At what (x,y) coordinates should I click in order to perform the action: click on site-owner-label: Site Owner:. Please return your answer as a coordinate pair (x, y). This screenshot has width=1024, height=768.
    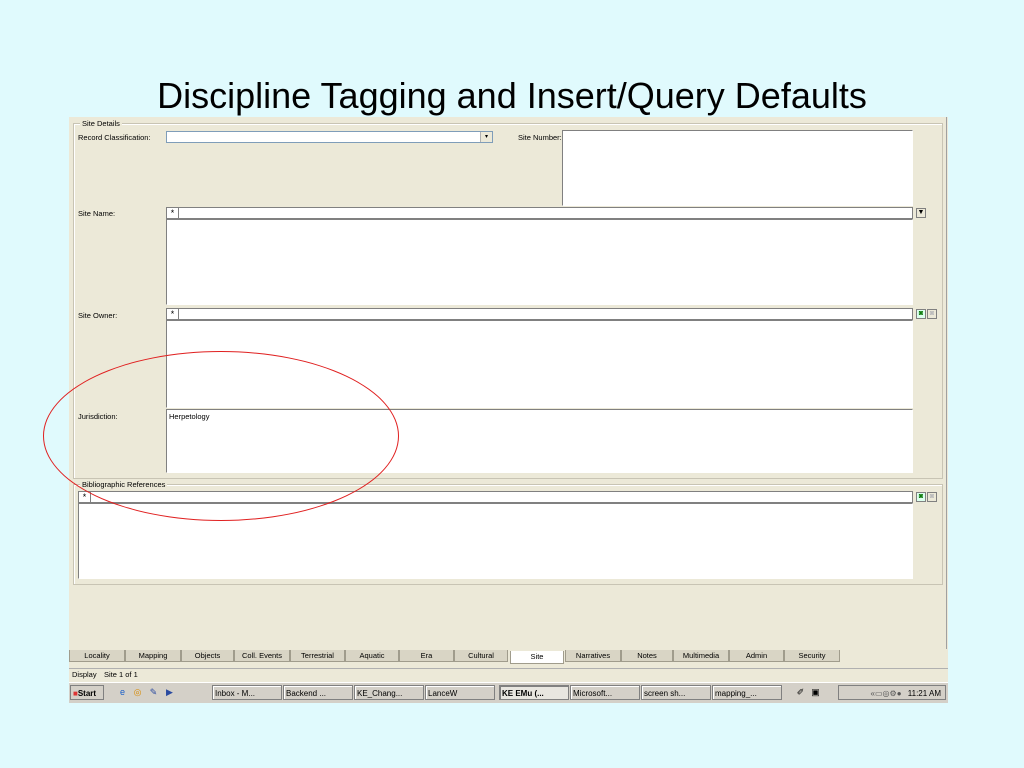
    Looking at the image, I should click on (98, 315).